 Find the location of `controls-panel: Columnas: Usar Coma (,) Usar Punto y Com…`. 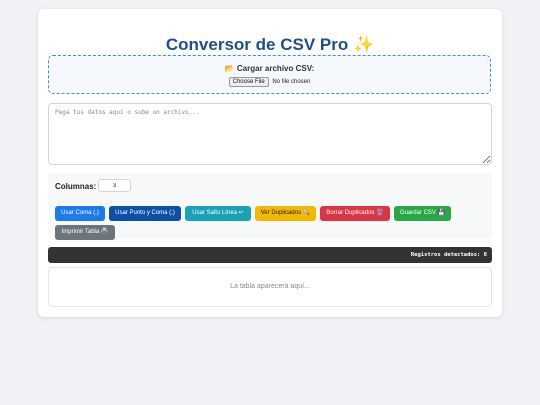

controls-panel: Columnas: Usar Coma (,) Usar Punto y Com… is located at coordinates (270, 206).